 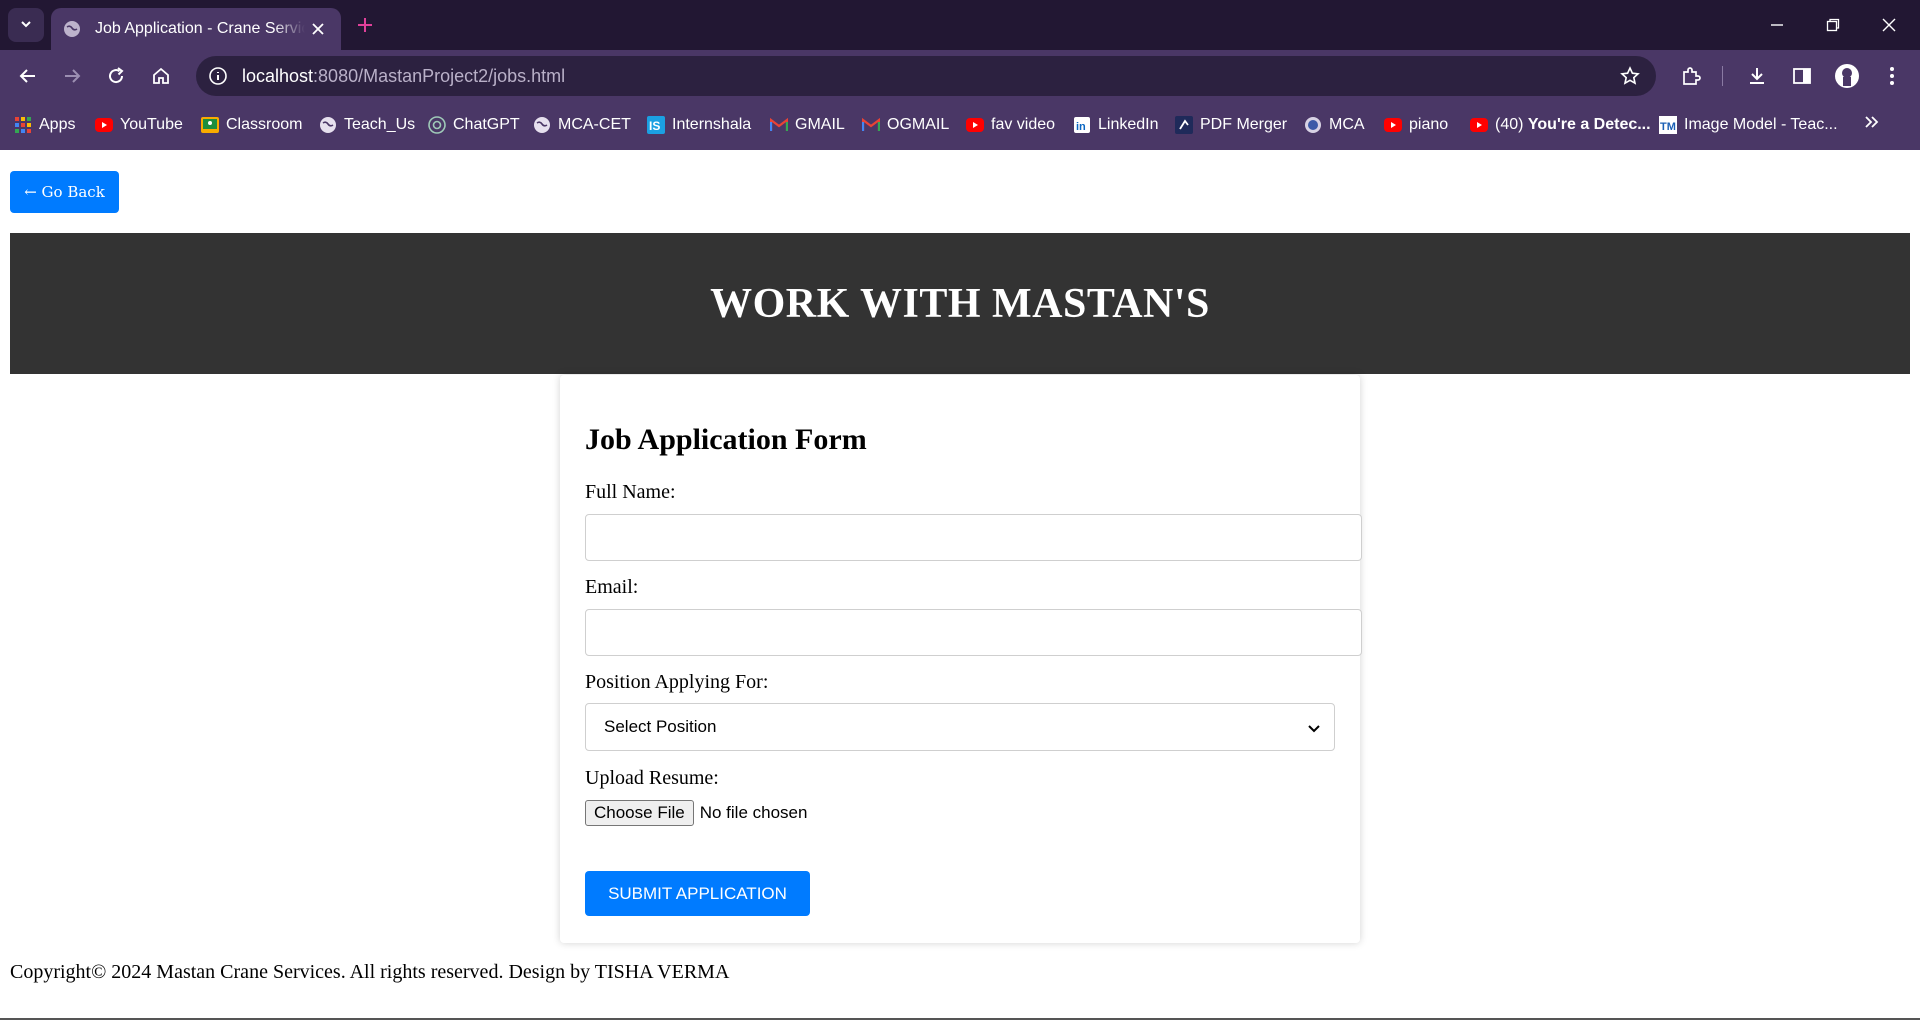 I want to click on bookmark-label: fav video, so click(x=1023, y=124).